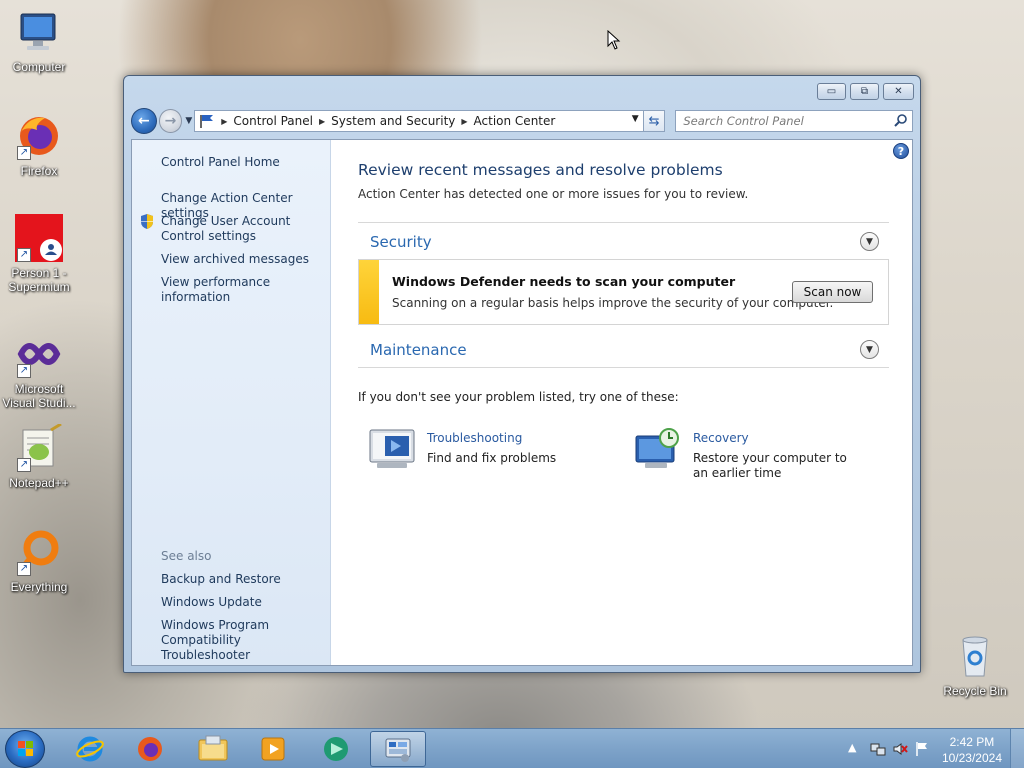 This screenshot has width=1024, height=768. Describe the element at coordinates (975, 656) in the screenshot. I see `recycle-bin-icon` at that location.